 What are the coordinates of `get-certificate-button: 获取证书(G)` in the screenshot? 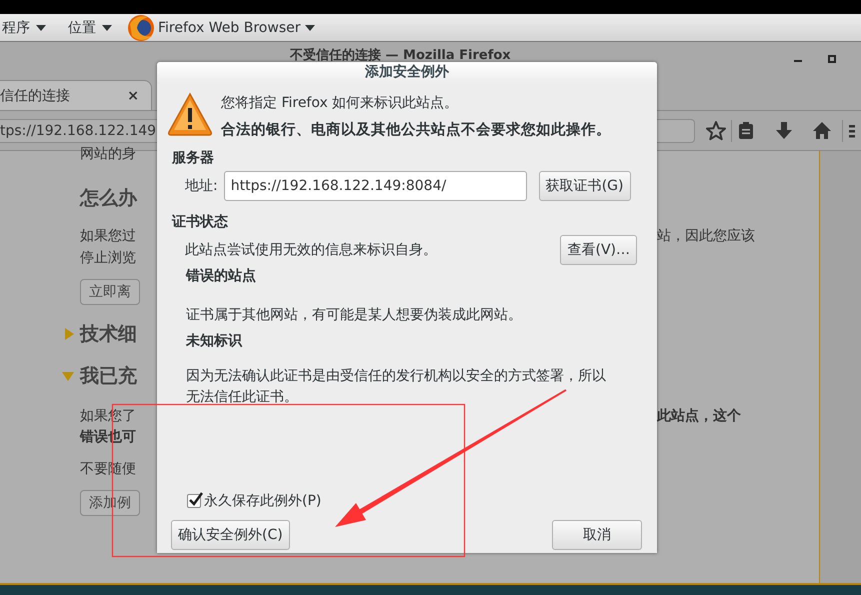 It's located at (584, 186).